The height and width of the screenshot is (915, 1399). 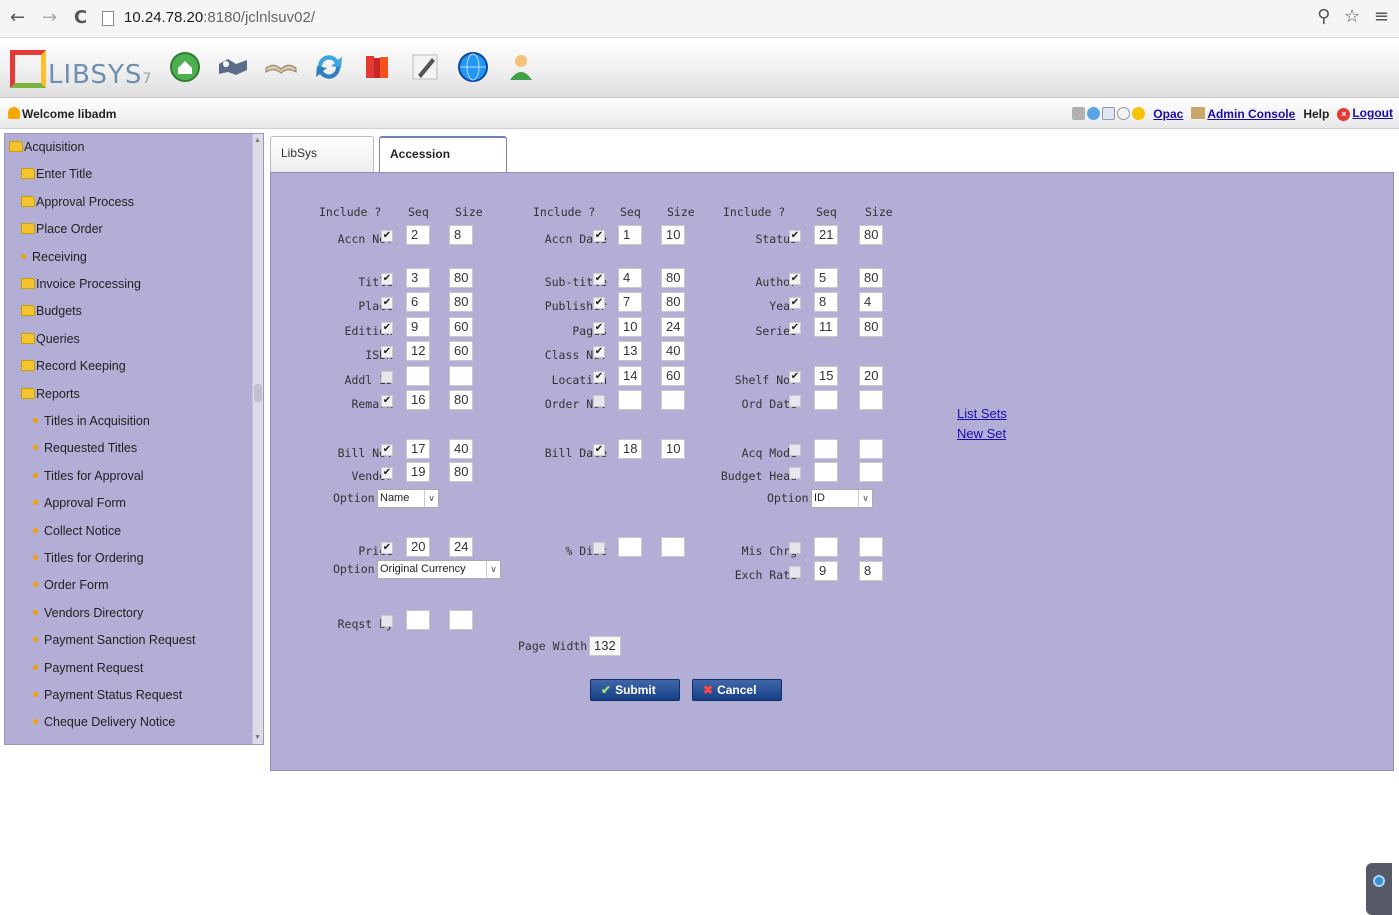 What do you see at coordinates (219, 17) in the screenshot?
I see `address-bar: 10.24.78.20:8180/jclnlsuv02/` at bounding box center [219, 17].